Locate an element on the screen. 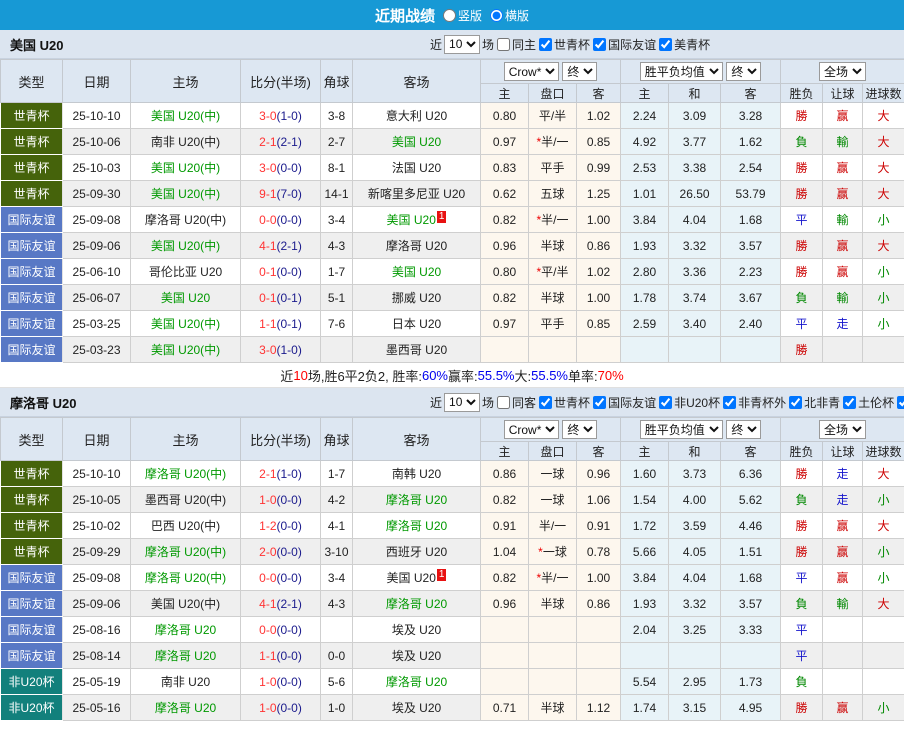  games-label: 场 is located at coordinates (488, 44).